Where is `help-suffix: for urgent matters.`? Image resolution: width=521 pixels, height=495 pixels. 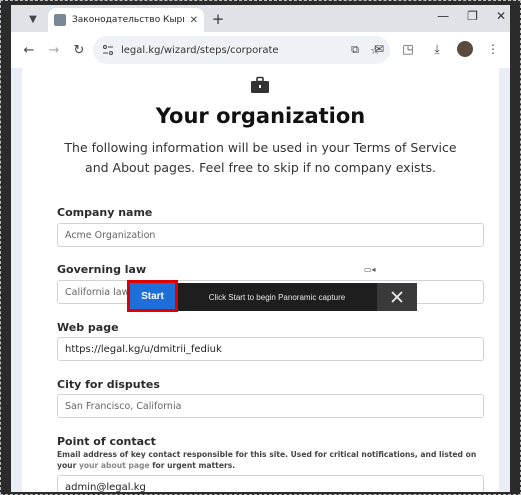 help-suffix: for urgent matters. is located at coordinates (192, 465).